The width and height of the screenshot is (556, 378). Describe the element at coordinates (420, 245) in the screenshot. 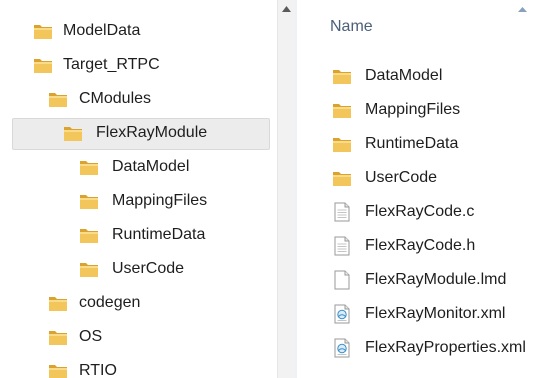

I see `file-name: FlexRayCode.h` at that location.